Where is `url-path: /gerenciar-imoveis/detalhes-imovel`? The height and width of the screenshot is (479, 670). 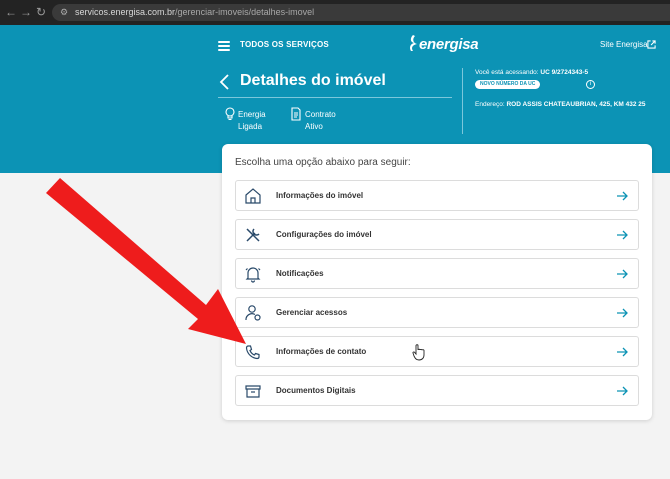 url-path: /gerenciar-imoveis/detalhes-imovel is located at coordinates (245, 12).